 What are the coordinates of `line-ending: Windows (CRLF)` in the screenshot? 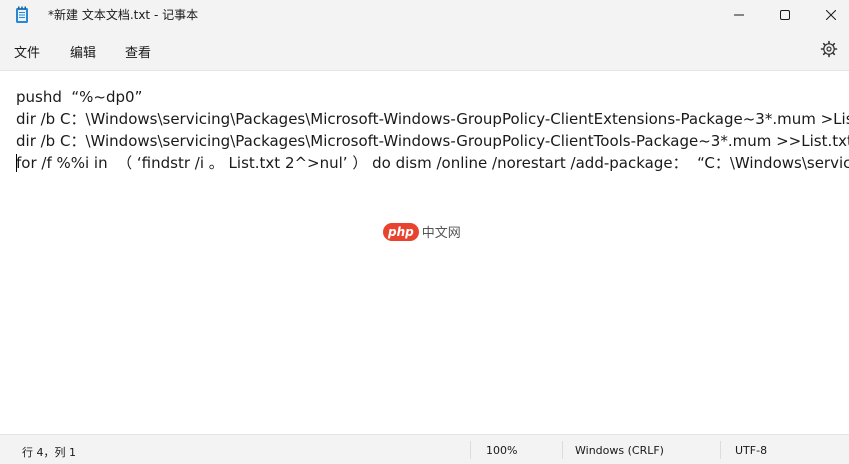 It's located at (619, 450).